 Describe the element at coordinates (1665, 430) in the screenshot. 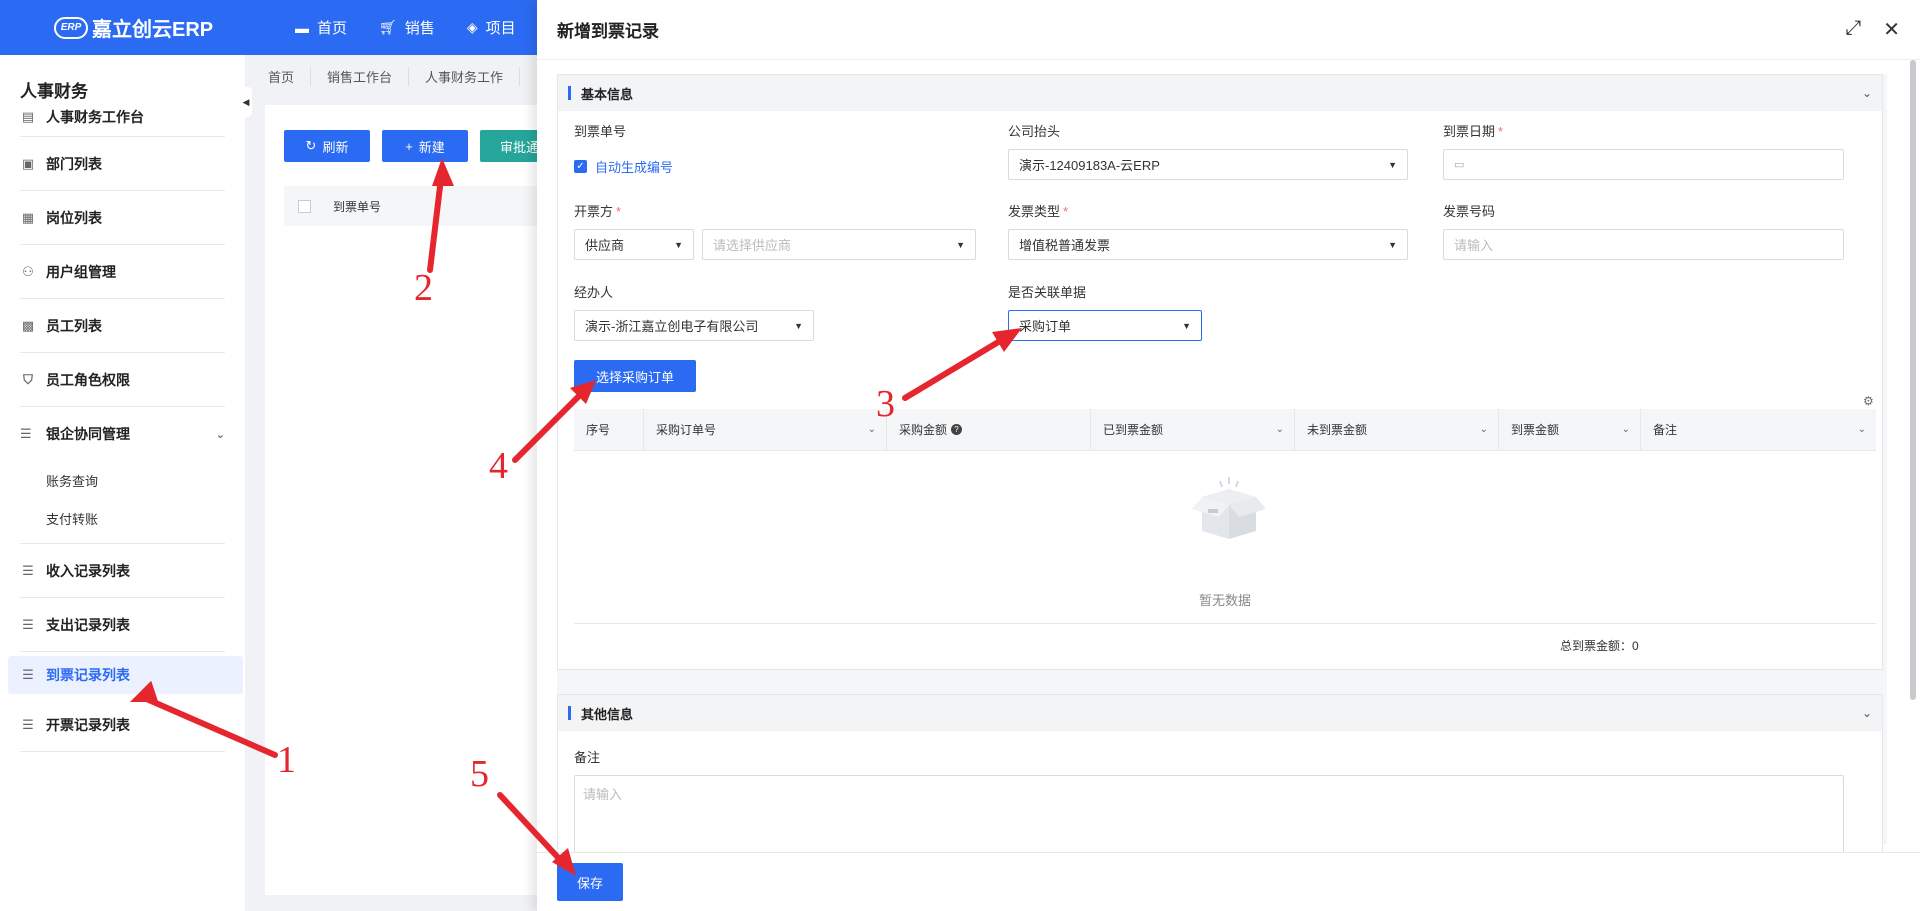

I see `column-label: 备注` at that location.